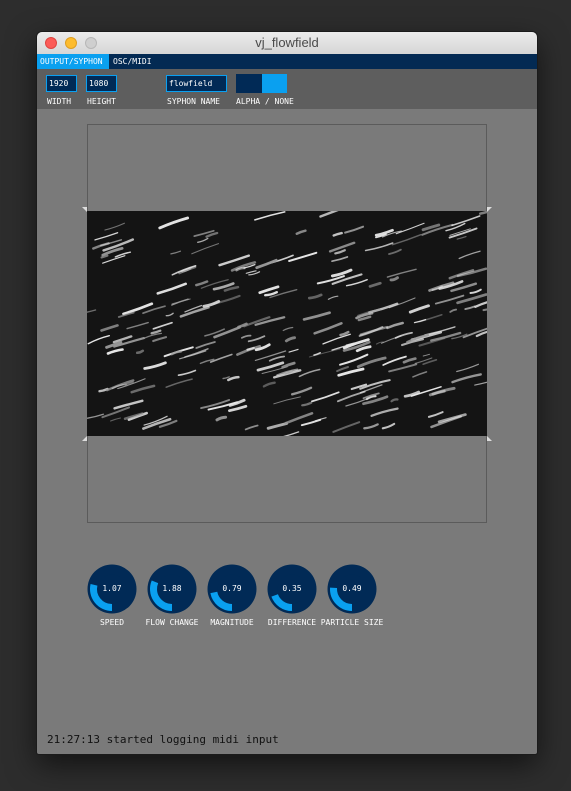 The height and width of the screenshot is (791, 571). I want to click on flow-change-knob: 1.88, so click(172, 589).